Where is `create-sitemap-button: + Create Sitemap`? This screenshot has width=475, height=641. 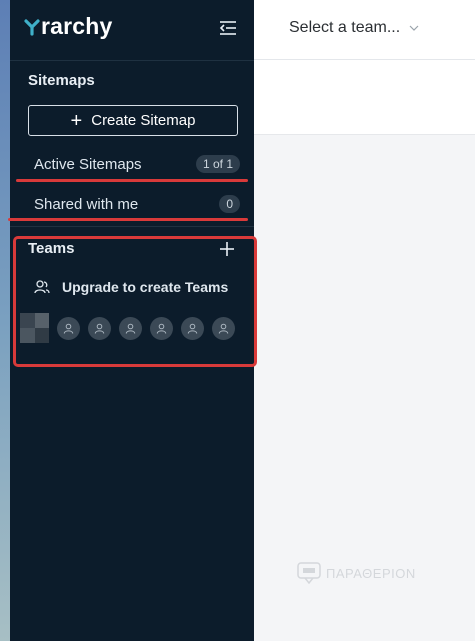
create-sitemap-button: + Create Sitemap is located at coordinates (133, 120).